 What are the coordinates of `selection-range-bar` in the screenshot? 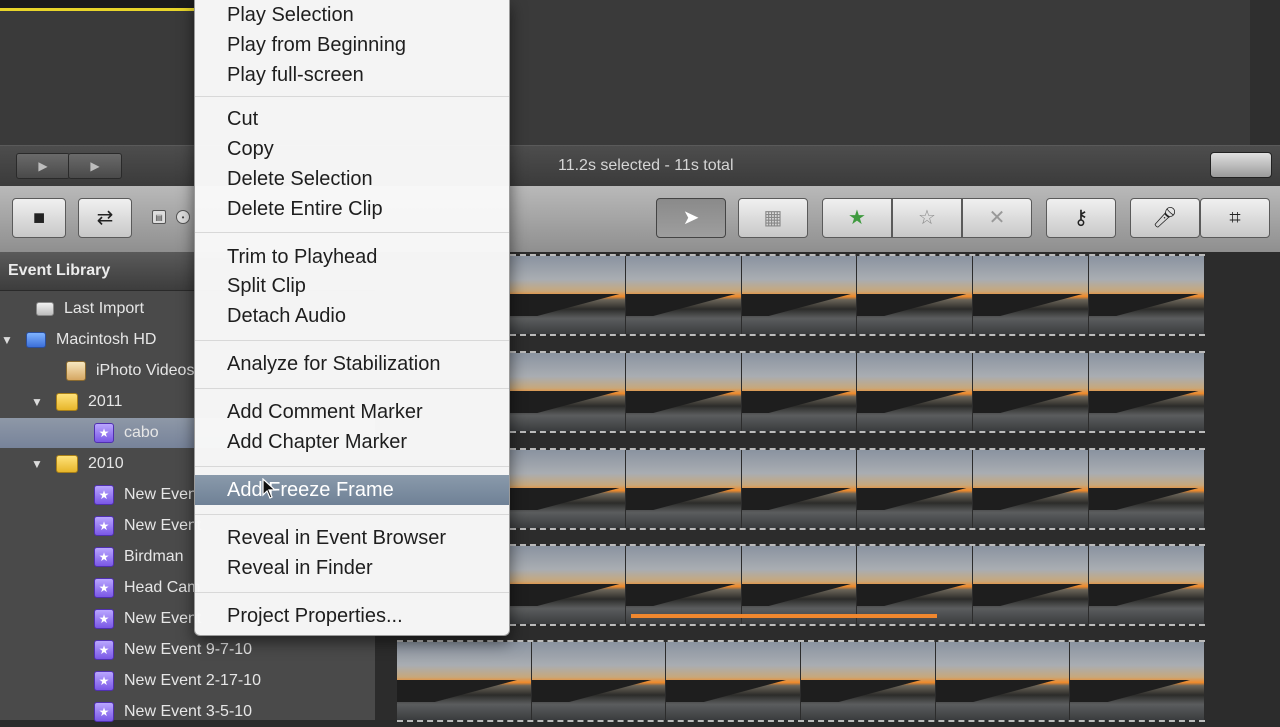 It's located at (784, 616).